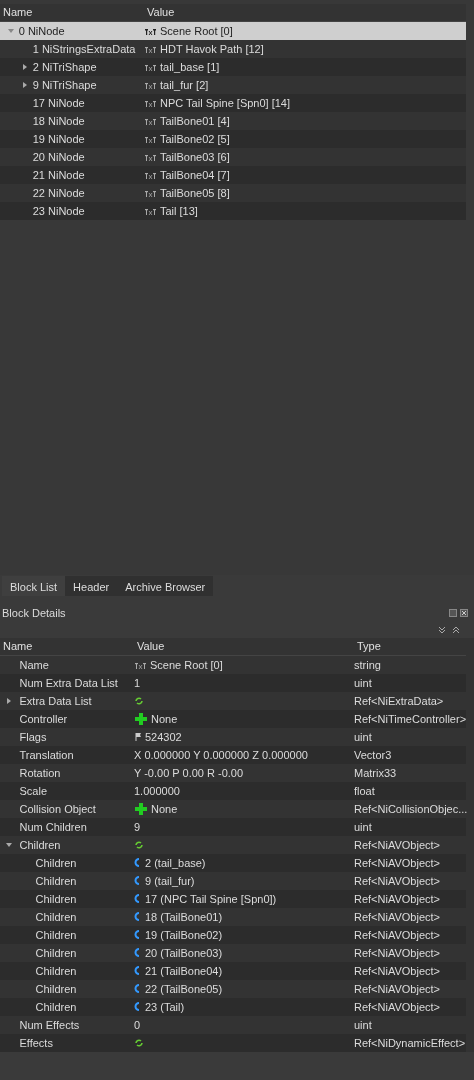  I want to click on node-name: 20 NiNode, so click(58, 157).